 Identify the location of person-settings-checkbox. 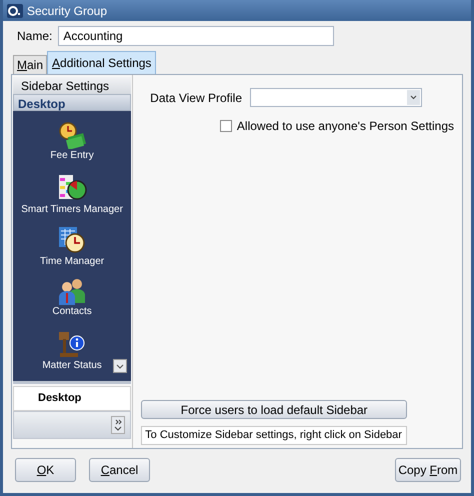
(226, 126).